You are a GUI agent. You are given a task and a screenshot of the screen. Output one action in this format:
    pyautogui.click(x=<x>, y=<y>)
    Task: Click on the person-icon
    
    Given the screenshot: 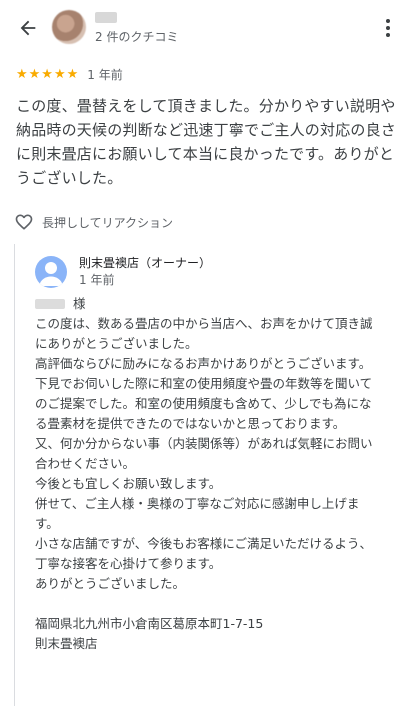 What is the action you would take?
    pyautogui.click(x=51, y=274)
    